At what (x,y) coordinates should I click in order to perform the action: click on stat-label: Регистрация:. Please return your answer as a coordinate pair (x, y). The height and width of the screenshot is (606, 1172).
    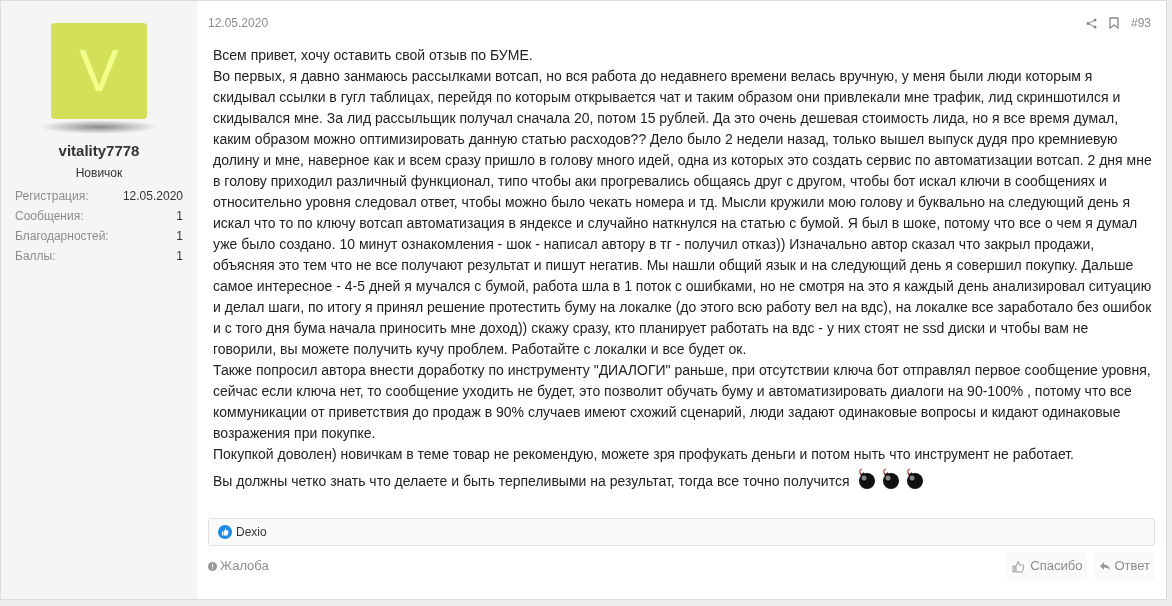
    Looking at the image, I should click on (52, 196).